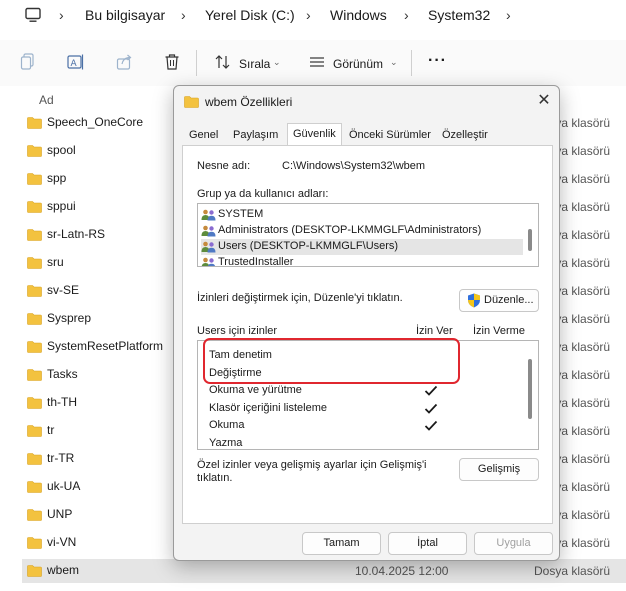 This screenshot has width=626, height=591. What do you see at coordinates (465, 135) in the screenshot?
I see `tab-ozellestir: Özelleştir` at bounding box center [465, 135].